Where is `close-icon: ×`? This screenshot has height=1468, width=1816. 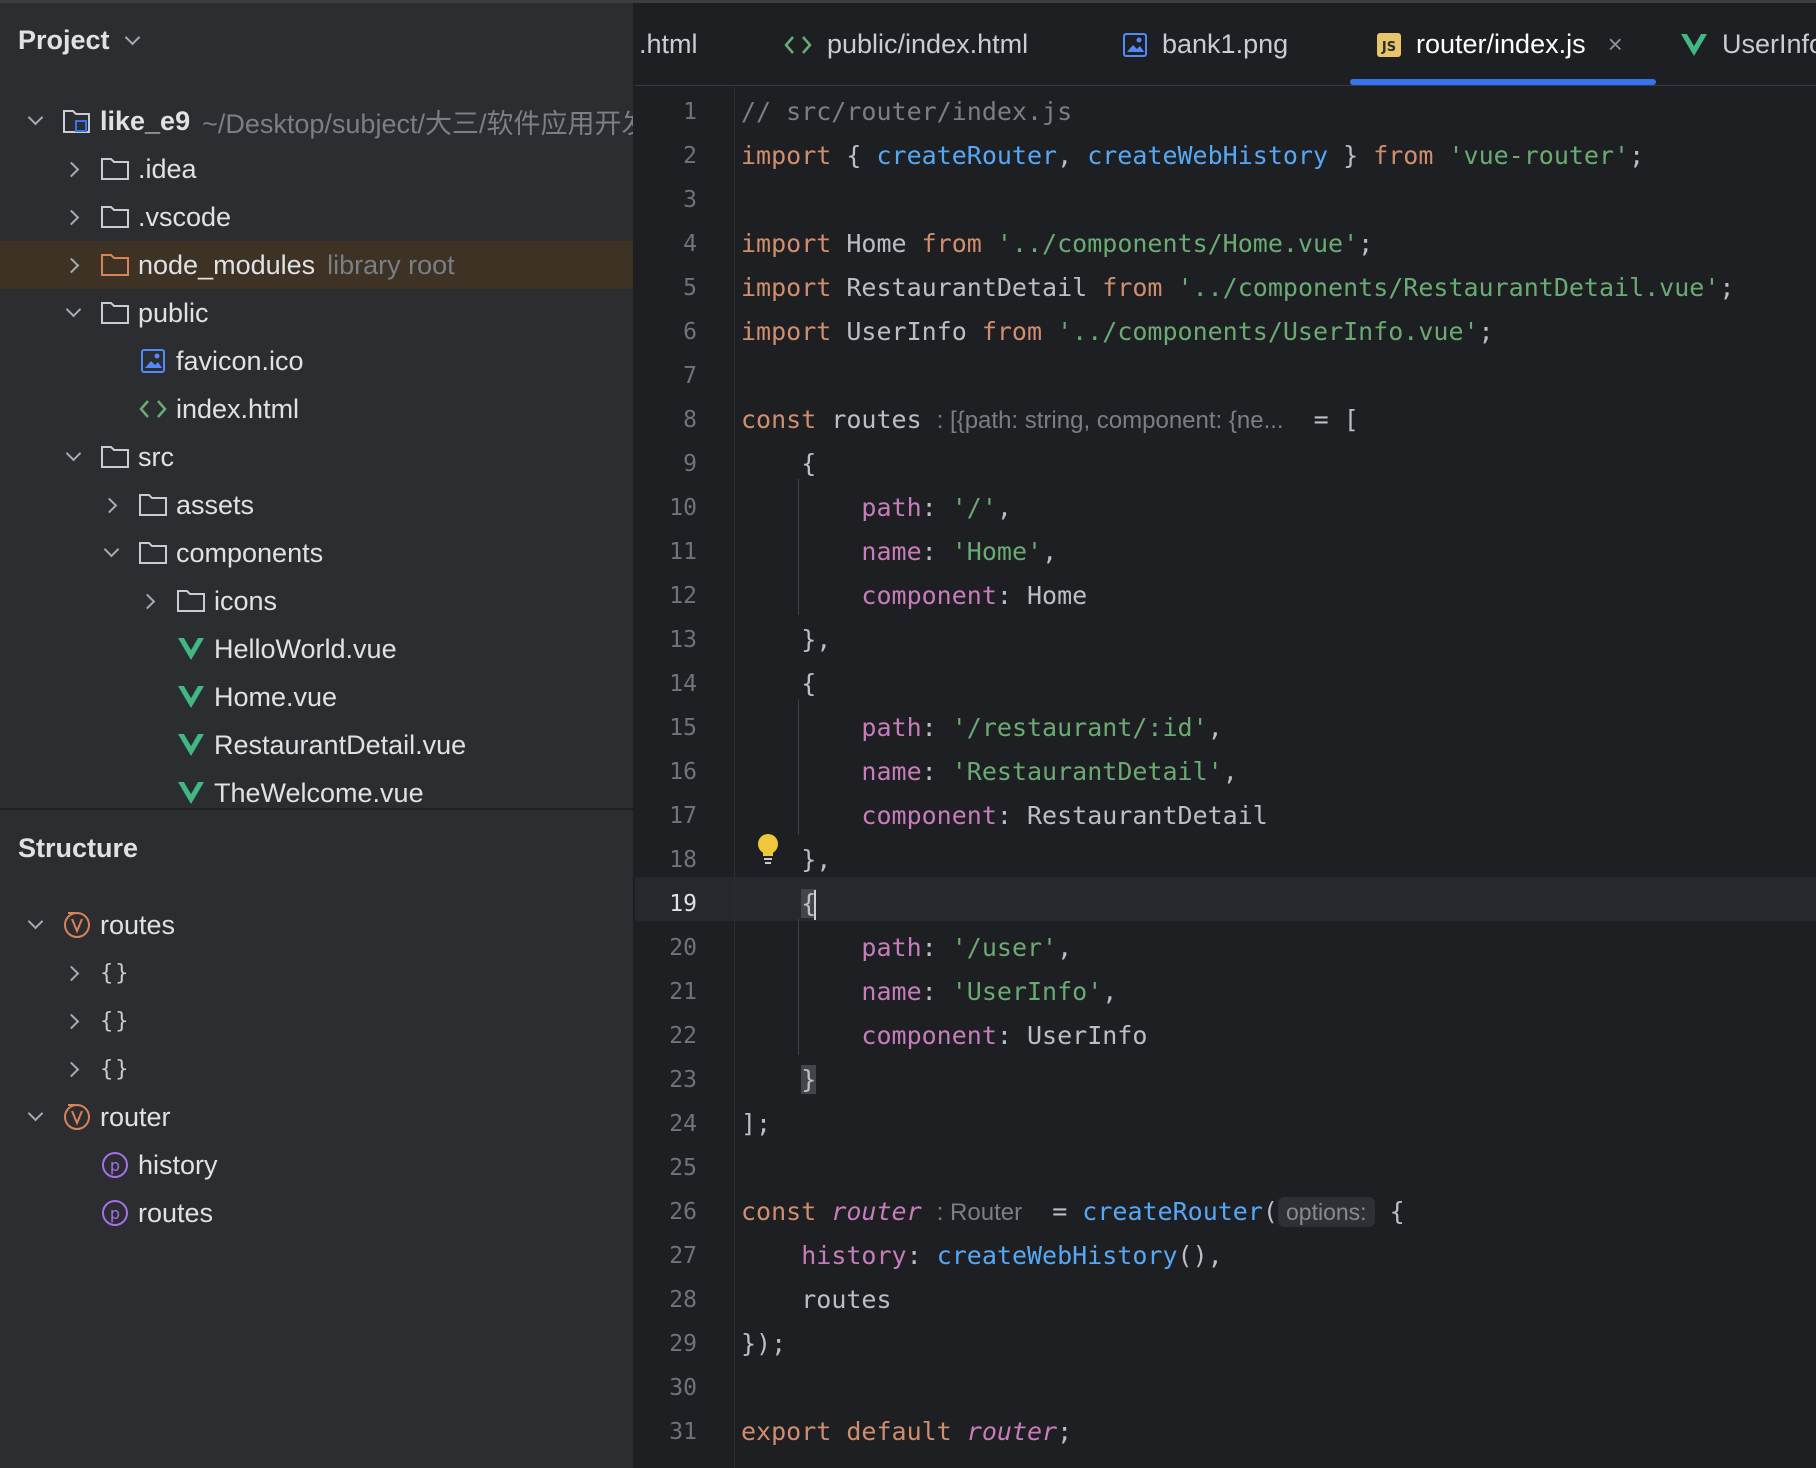
close-icon: × is located at coordinates (1615, 44).